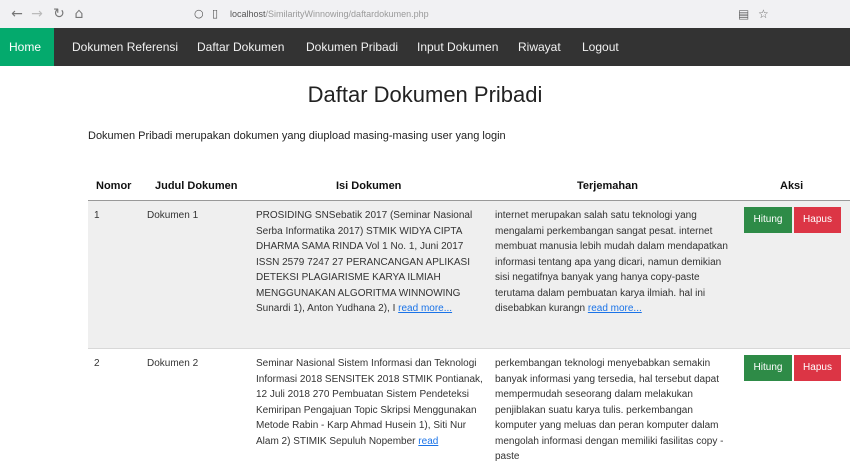  What do you see at coordinates (27, 47) in the screenshot?
I see `nav-home: Home` at bounding box center [27, 47].